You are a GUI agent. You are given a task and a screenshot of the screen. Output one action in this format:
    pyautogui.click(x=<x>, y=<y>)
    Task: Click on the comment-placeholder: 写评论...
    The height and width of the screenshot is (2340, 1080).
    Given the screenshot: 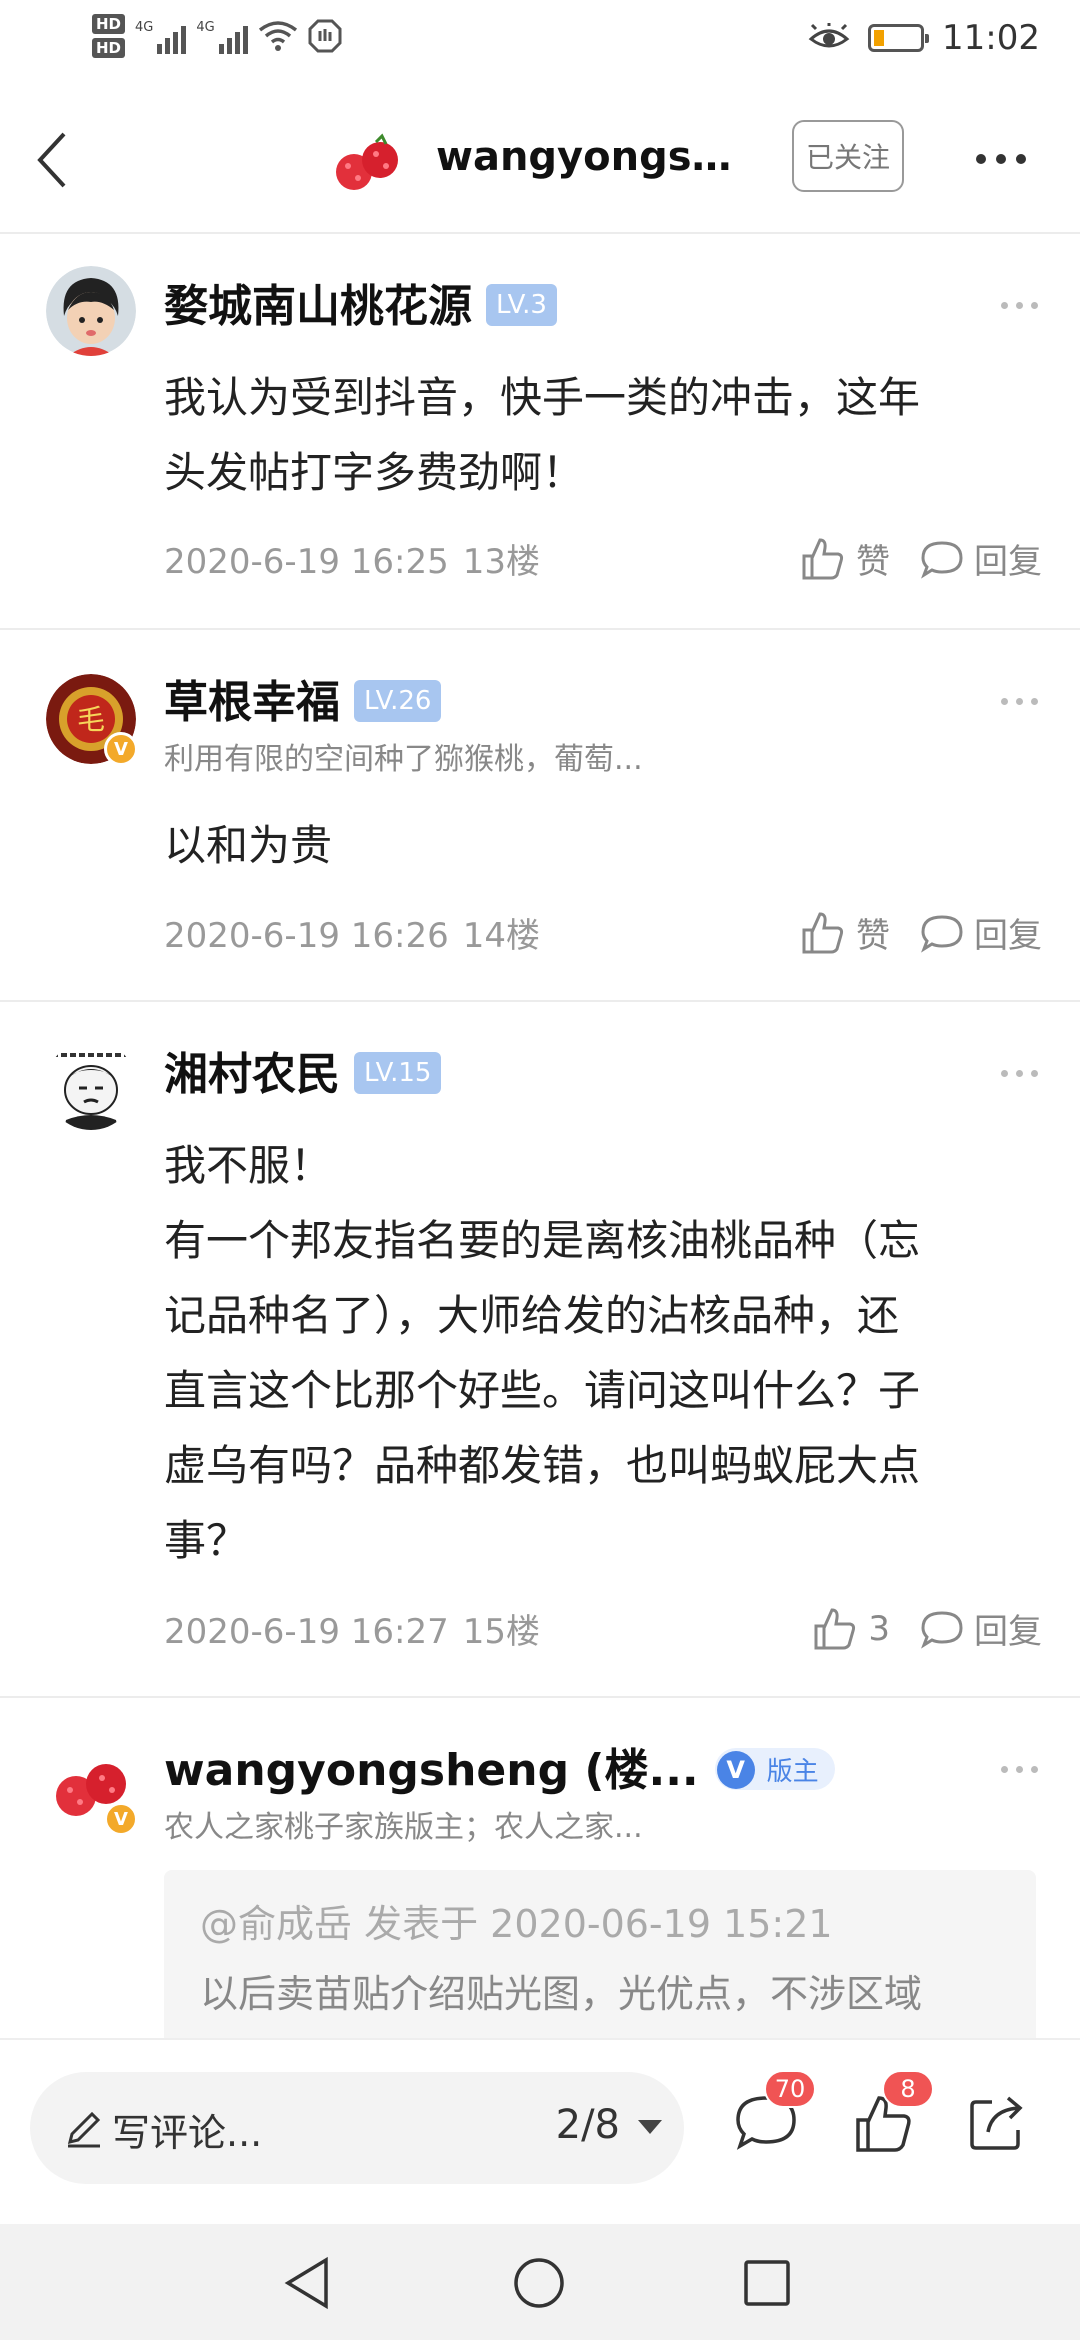 What is the action you would take?
    pyautogui.click(x=187, y=2129)
    